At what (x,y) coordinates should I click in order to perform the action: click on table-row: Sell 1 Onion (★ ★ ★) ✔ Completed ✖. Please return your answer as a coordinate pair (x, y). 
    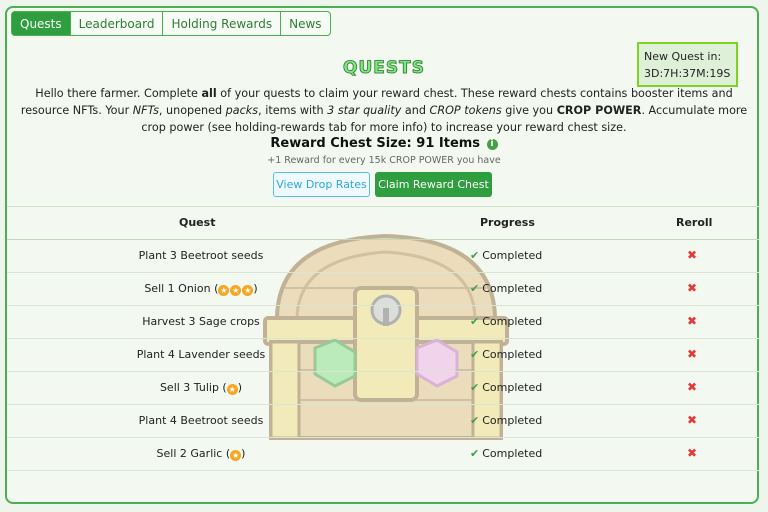
    Looking at the image, I should click on (383, 289).